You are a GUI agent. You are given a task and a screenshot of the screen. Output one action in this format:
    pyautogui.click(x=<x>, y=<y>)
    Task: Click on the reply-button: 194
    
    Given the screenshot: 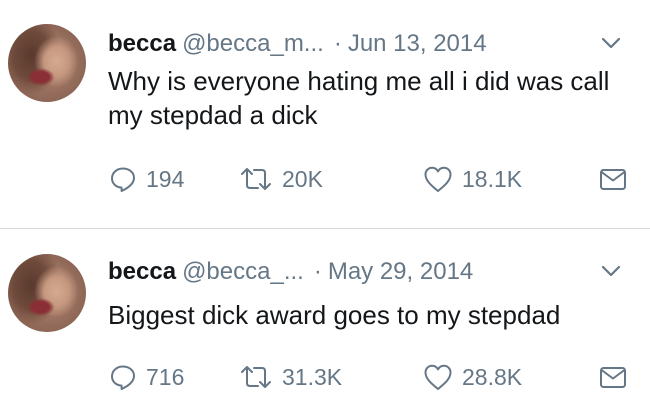 What is the action you would take?
    pyautogui.click(x=146, y=179)
    